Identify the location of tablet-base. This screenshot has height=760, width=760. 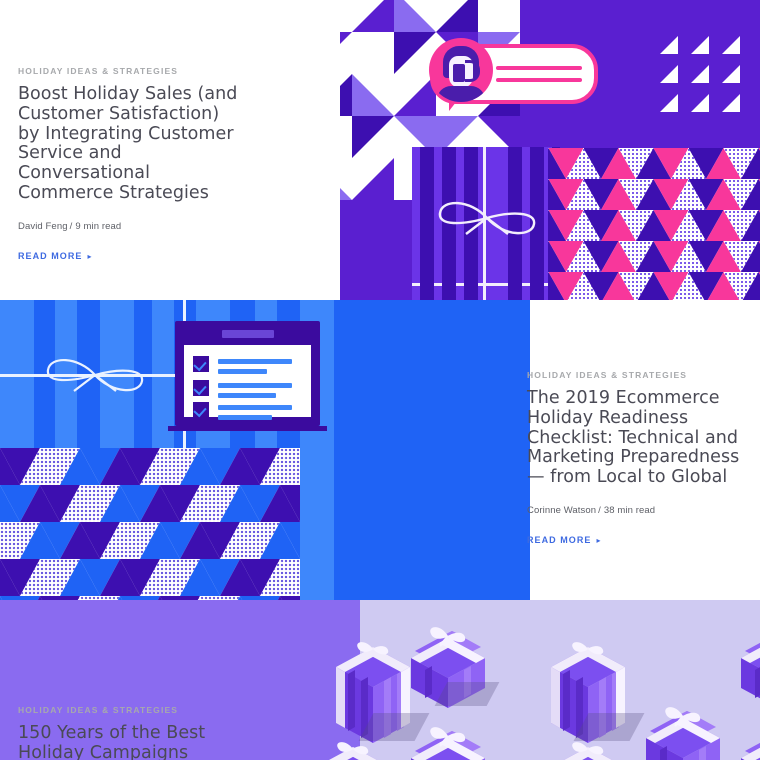
(247, 428).